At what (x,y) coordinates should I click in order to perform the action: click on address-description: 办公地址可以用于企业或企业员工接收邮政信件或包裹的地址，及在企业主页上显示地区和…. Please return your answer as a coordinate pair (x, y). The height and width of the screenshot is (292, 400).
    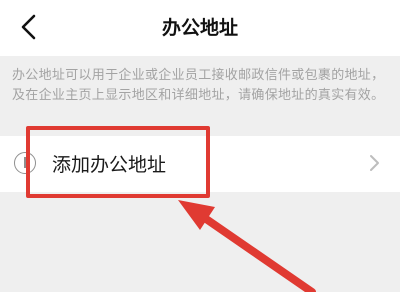
    Looking at the image, I should click on (198, 85).